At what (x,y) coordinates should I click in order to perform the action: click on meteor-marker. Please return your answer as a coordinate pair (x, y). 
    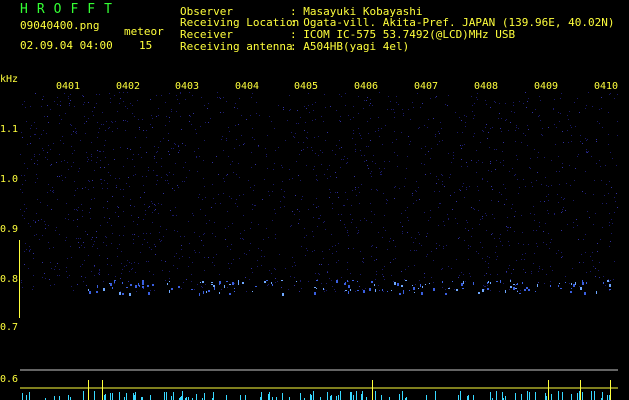
    Looking at the image, I should click on (88, 390).